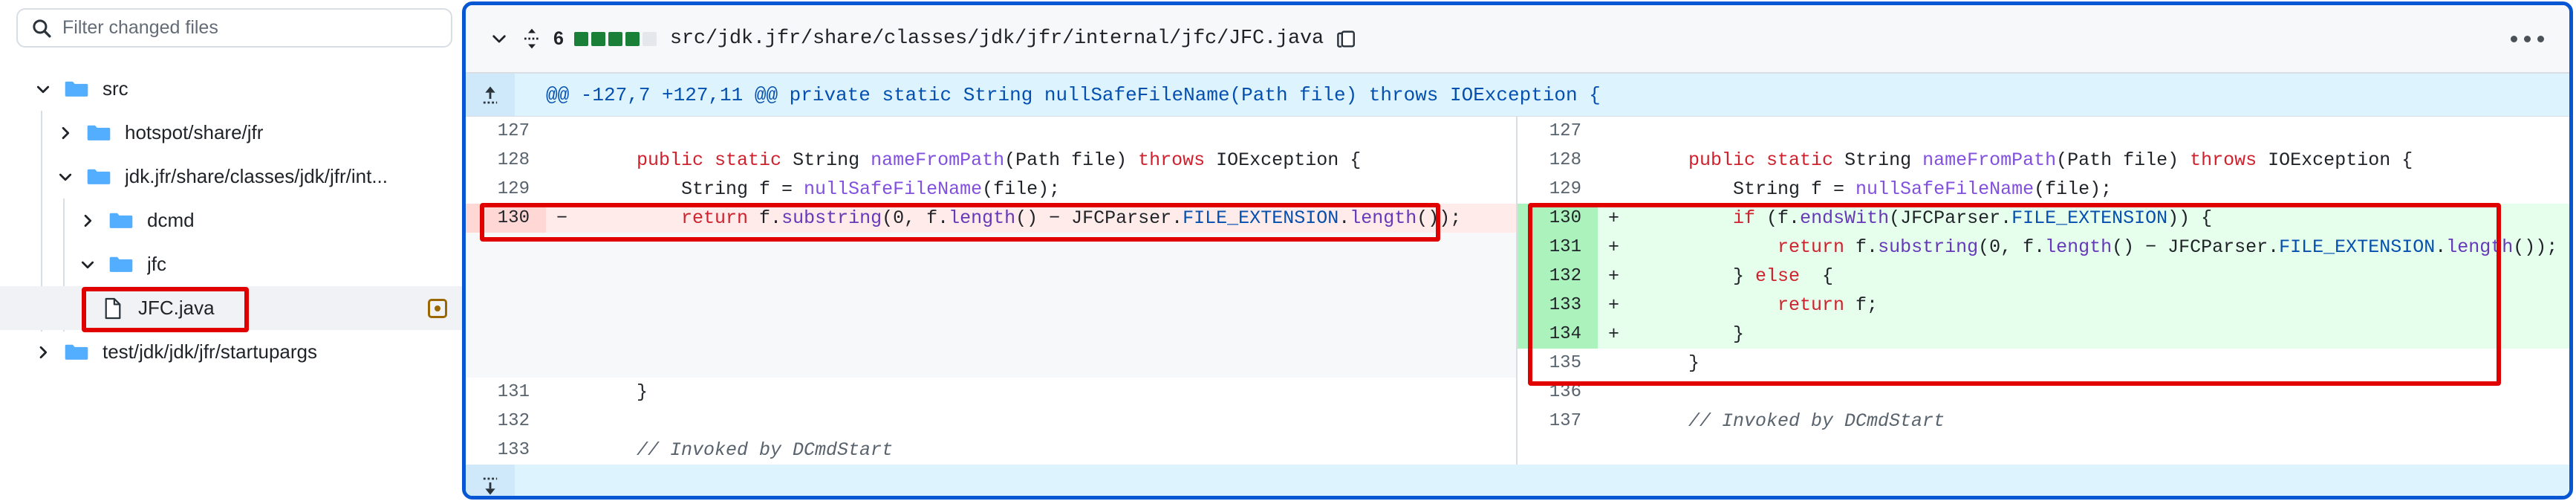 This screenshot has height=501, width=2576. I want to click on diff-line-original: 129 String f = nullSafeFileName(file);, so click(991, 189).